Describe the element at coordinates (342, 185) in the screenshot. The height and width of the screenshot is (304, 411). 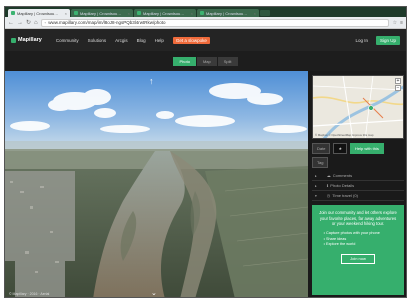
I see `accordion-label: Photo Details` at that location.